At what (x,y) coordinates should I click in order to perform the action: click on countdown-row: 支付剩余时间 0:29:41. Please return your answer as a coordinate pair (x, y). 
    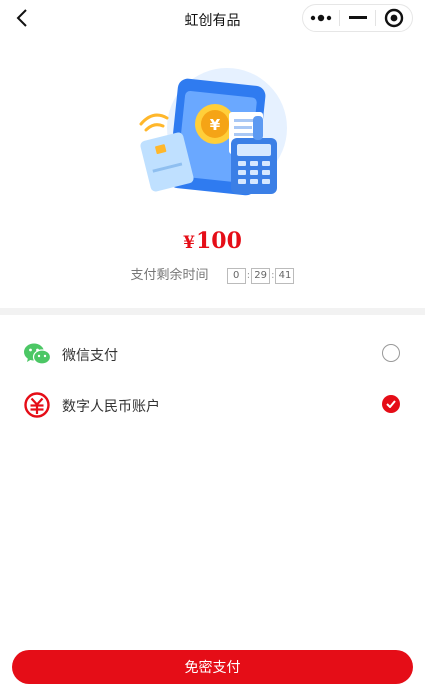
    Looking at the image, I should click on (212, 274).